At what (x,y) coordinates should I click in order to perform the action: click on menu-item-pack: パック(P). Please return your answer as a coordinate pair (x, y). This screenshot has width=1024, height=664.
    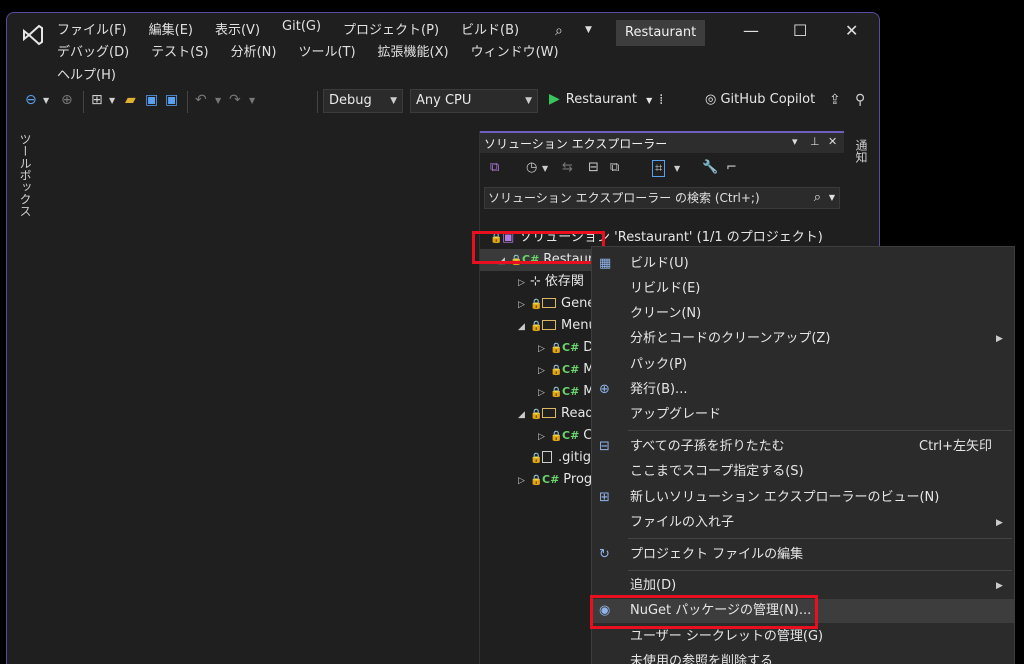
    Looking at the image, I should click on (803, 365).